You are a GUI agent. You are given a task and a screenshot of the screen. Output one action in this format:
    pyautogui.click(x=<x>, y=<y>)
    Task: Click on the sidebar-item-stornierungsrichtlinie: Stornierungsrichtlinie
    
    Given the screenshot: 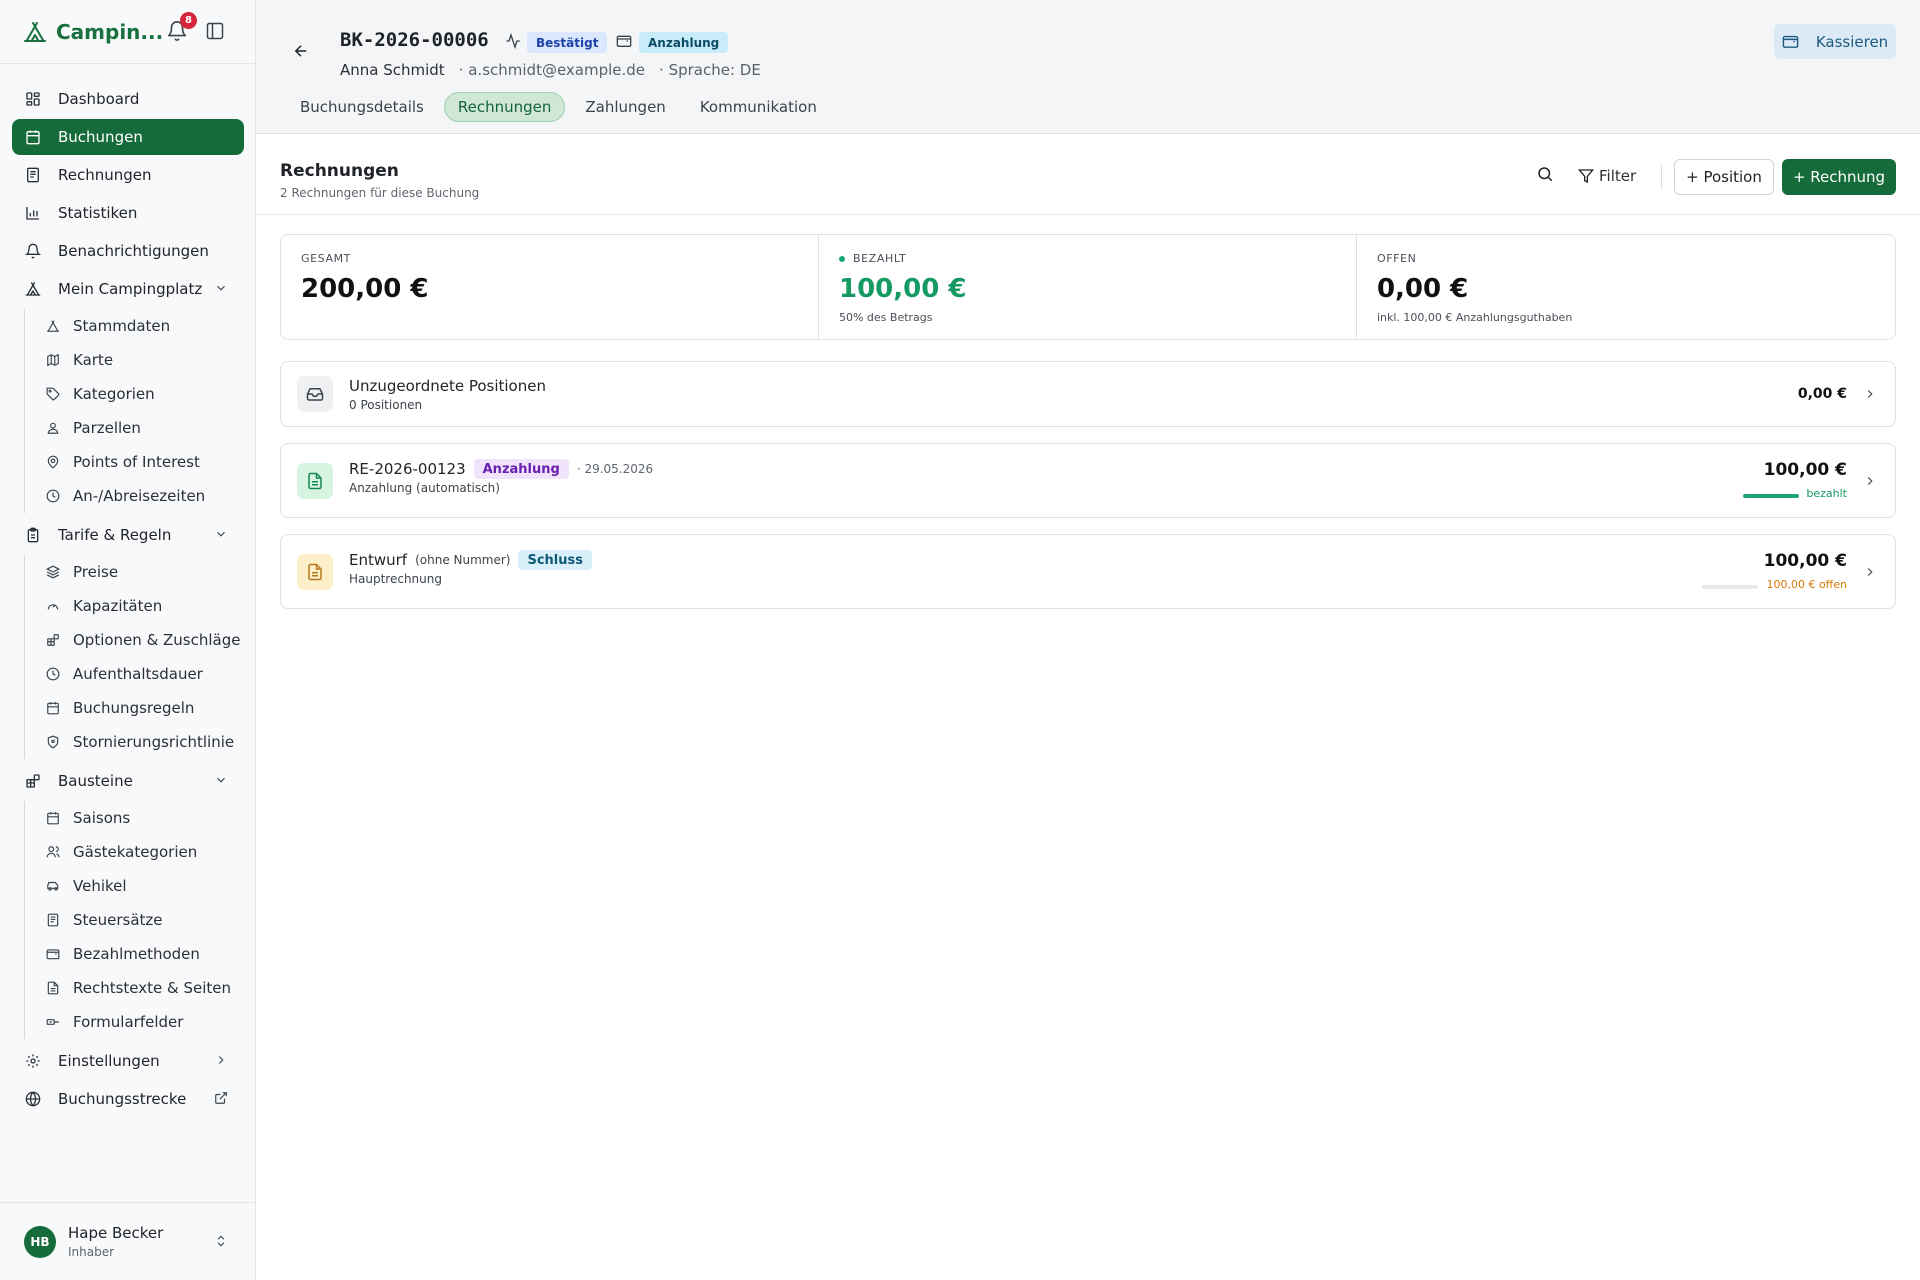 What is the action you would take?
    pyautogui.click(x=139, y=742)
    